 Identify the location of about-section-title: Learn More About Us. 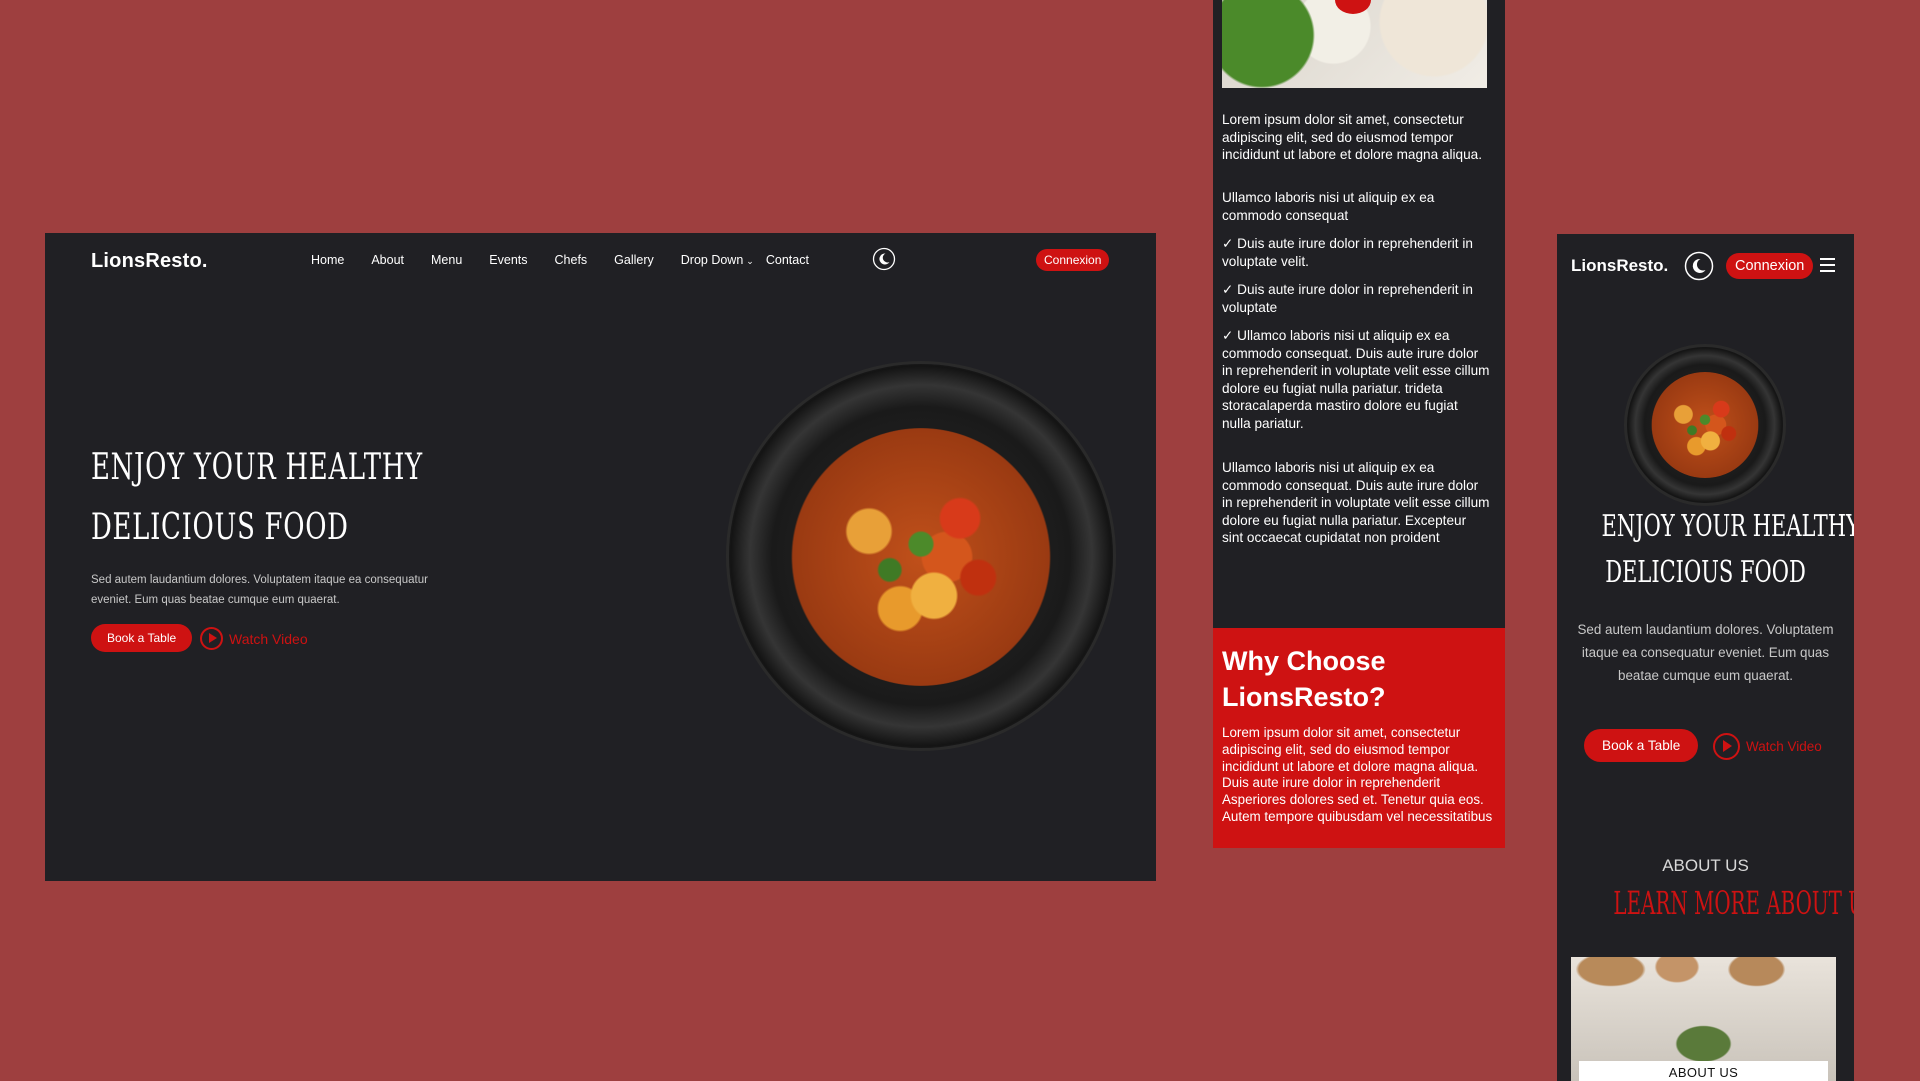
(1733, 903).